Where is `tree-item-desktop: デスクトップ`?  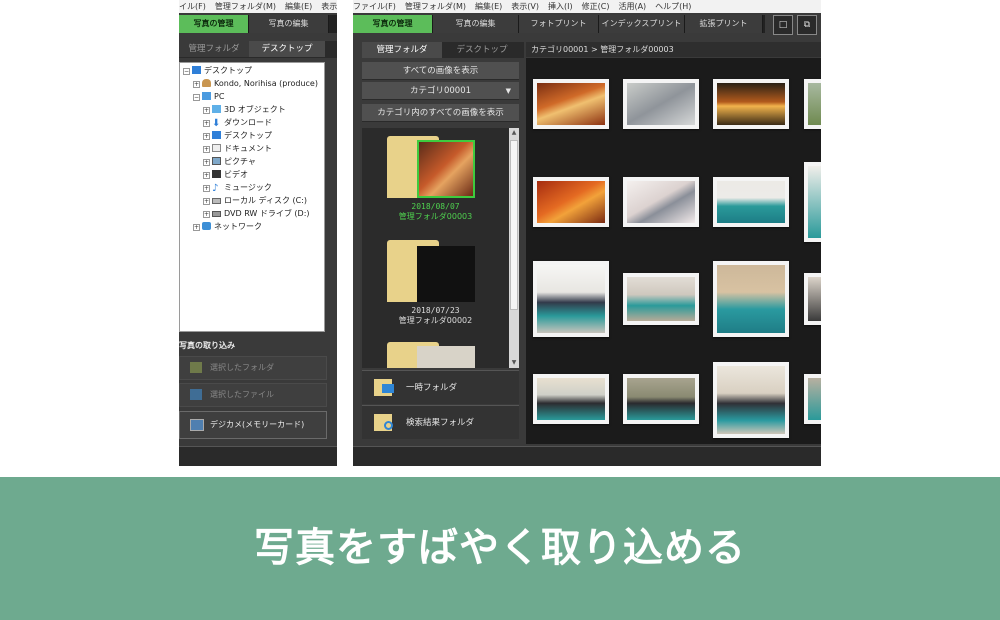 tree-item-desktop: デスクトップ is located at coordinates (222, 71).